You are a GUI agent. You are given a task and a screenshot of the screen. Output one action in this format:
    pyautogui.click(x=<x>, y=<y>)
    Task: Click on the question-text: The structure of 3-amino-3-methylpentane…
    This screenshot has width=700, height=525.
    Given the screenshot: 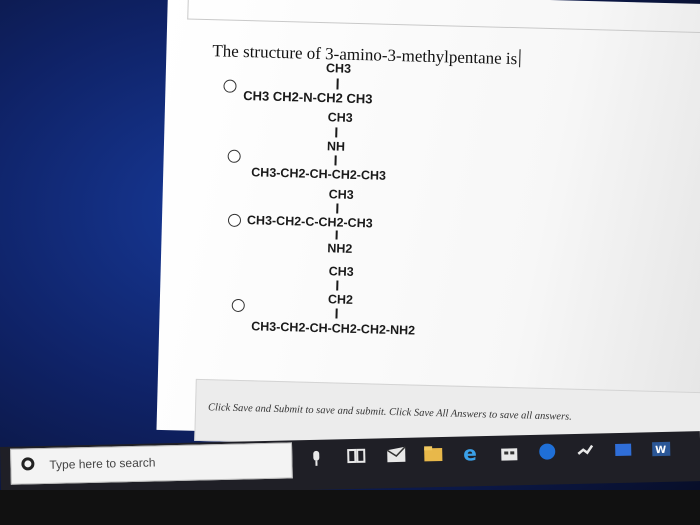 What is the action you would take?
    pyautogui.click(x=366, y=55)
    